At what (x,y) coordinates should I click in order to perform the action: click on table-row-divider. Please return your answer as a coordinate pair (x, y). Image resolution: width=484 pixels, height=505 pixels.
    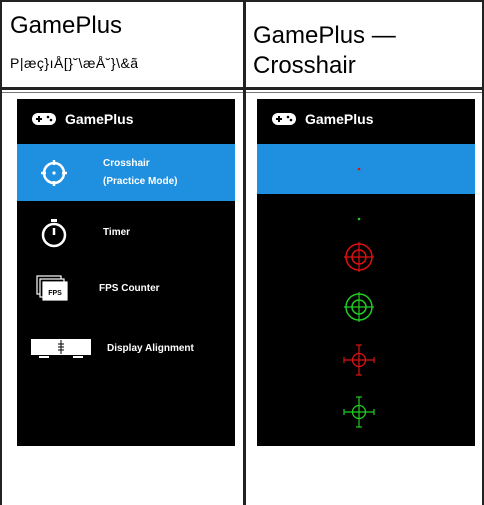
    Looking at the image, I should click on (242, 88).